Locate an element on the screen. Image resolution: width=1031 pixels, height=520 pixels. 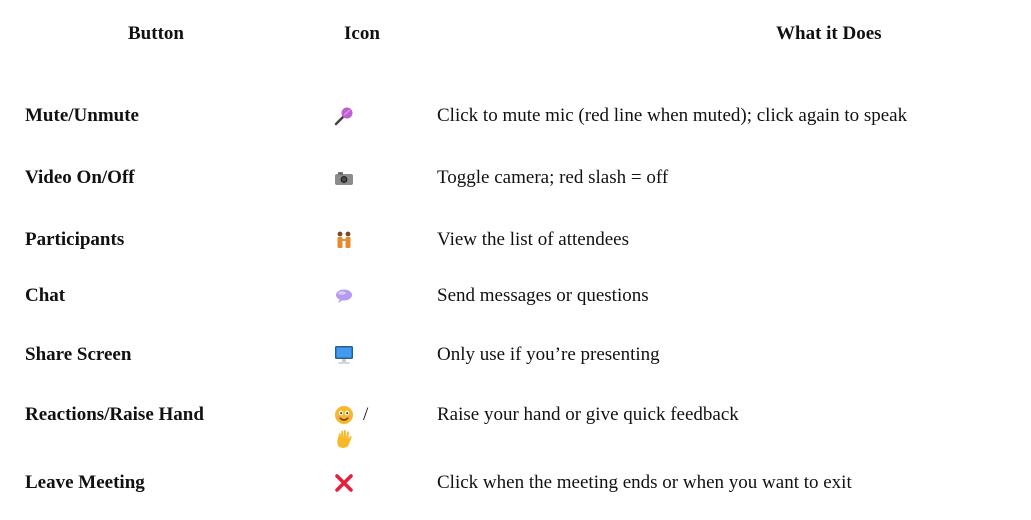
button-name-leave: Leave Meeting is located at coordinates (85, 482).